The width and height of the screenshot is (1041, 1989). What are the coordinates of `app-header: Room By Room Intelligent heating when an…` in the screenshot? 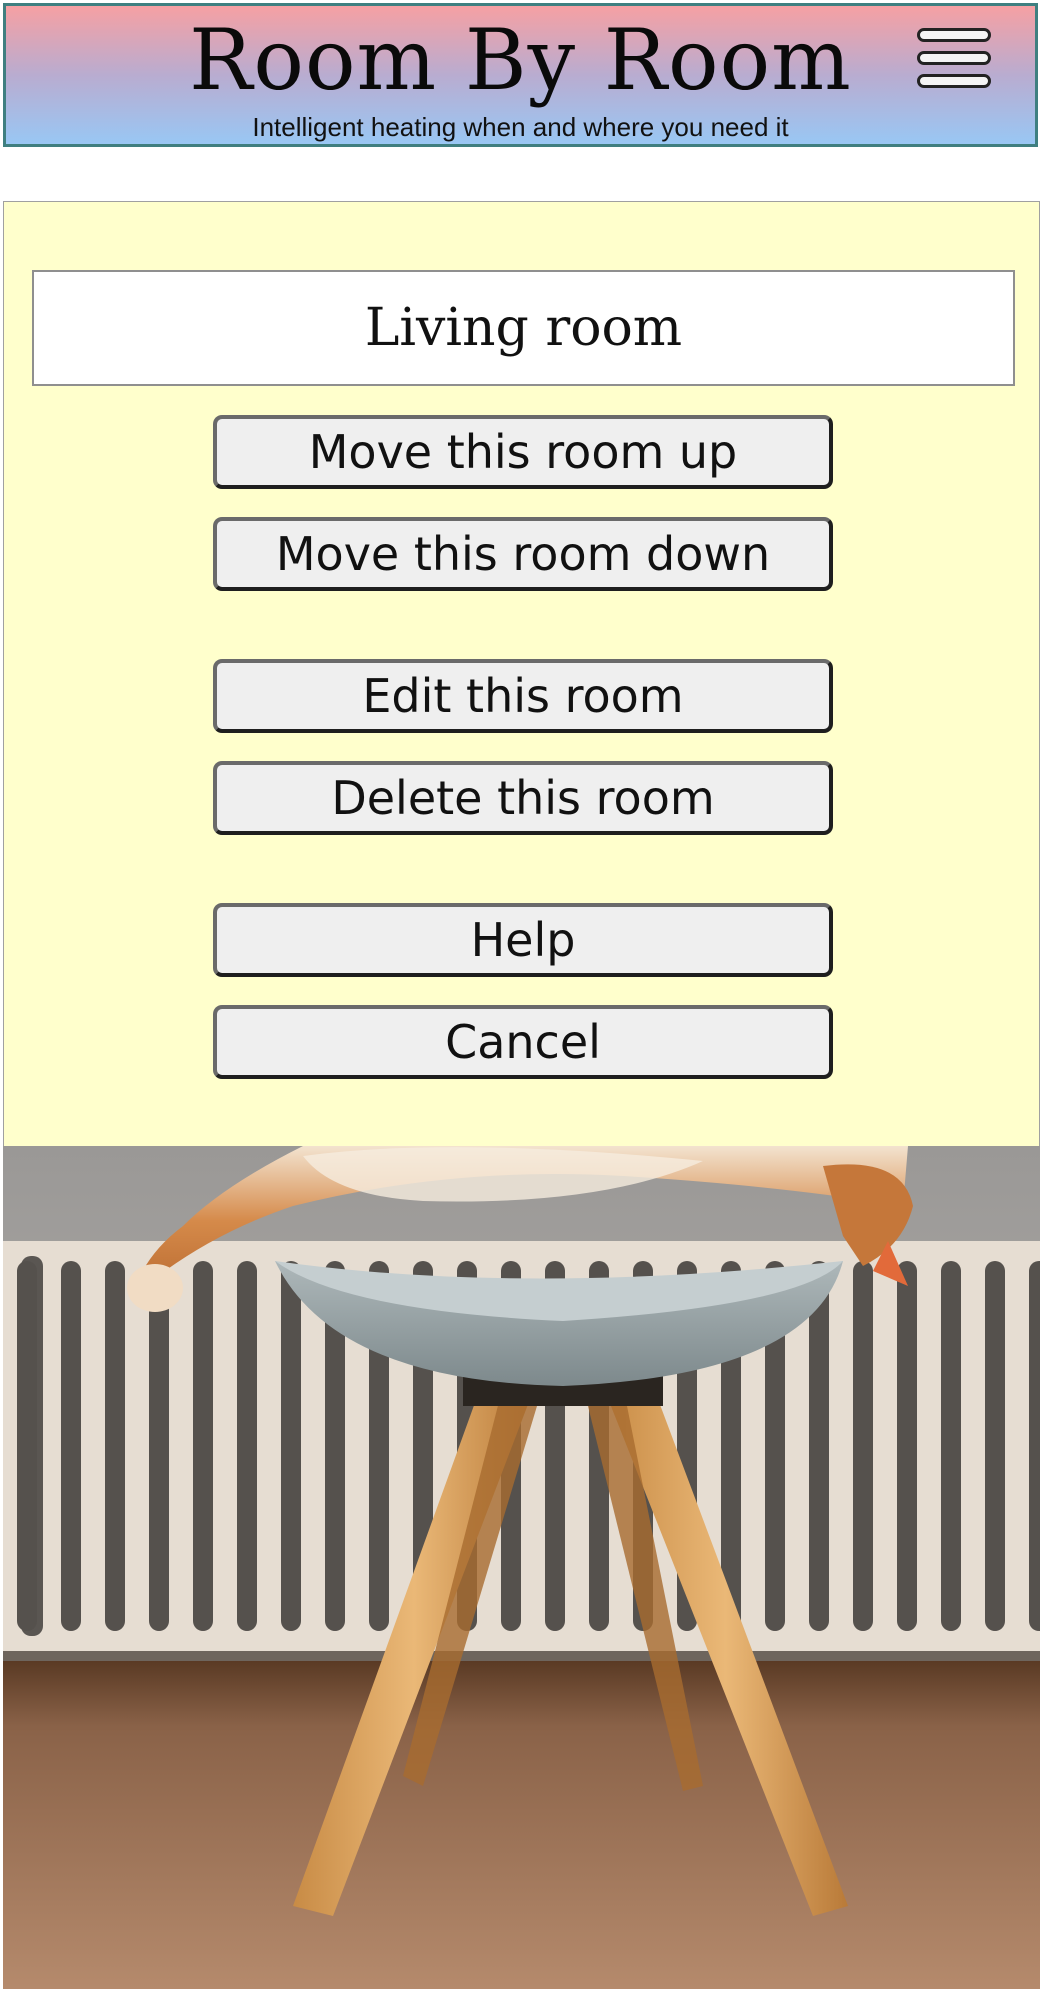 It's located at (520, 75).